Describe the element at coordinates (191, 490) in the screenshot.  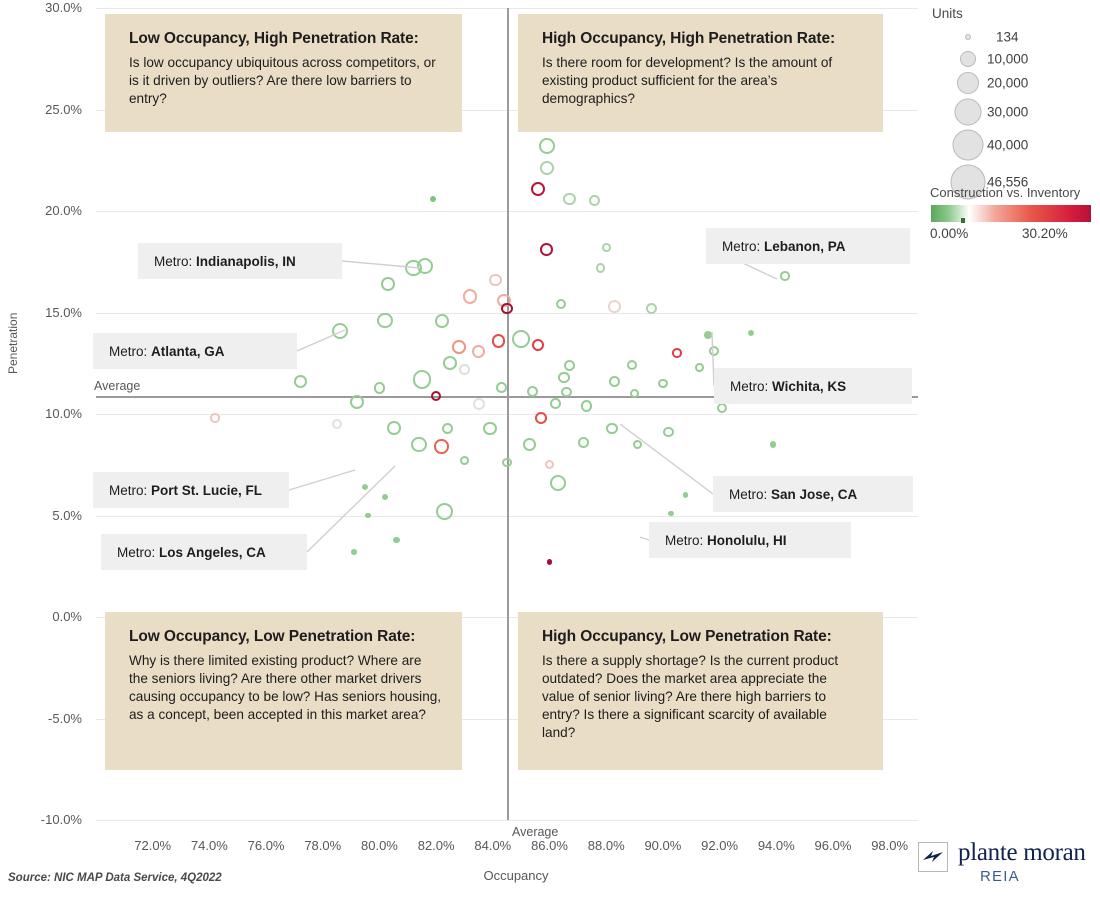
I see `metro-callout: Metro: Port St. Lucie, FL` at that location.